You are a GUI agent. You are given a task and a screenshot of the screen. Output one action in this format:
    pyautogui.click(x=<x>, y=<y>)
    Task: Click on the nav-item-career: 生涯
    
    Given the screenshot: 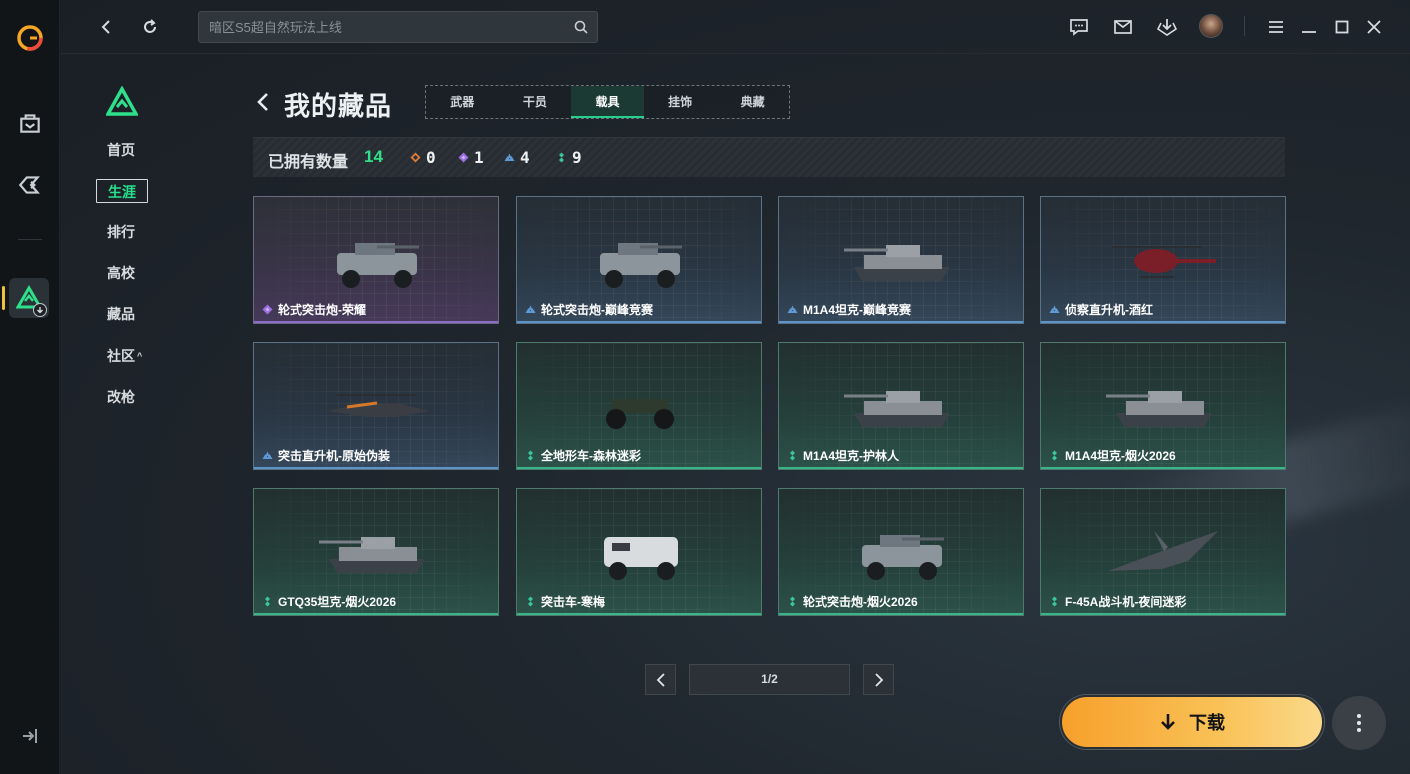 What is the action you would take?
    pyautogui.click(x=122, y=191)
    